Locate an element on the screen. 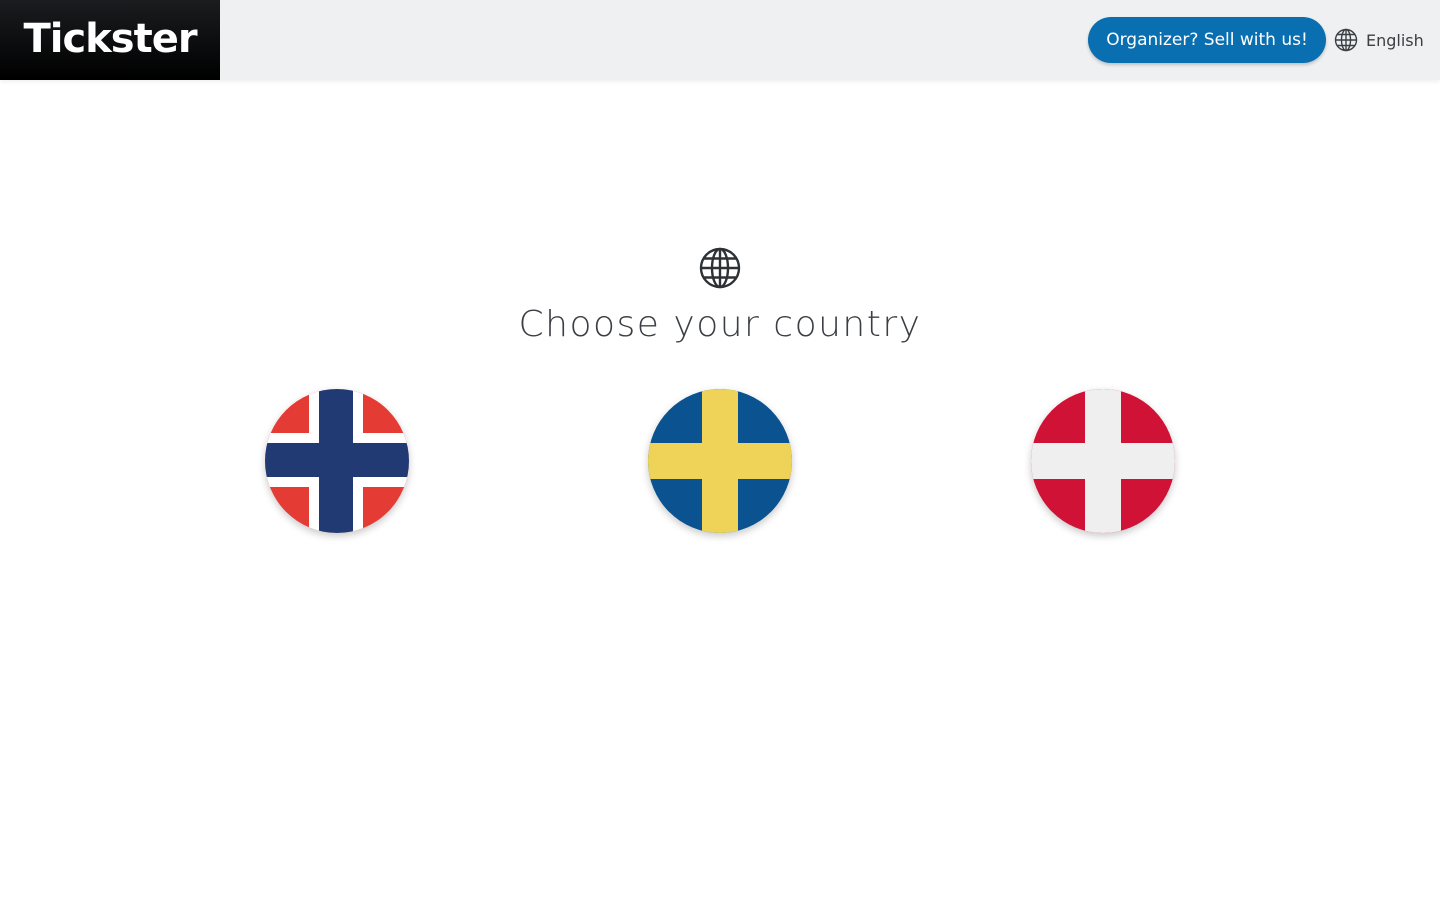 This screenshot has height=900, width=1440. page-title: Choose your country is located at coordinates (720, 324).